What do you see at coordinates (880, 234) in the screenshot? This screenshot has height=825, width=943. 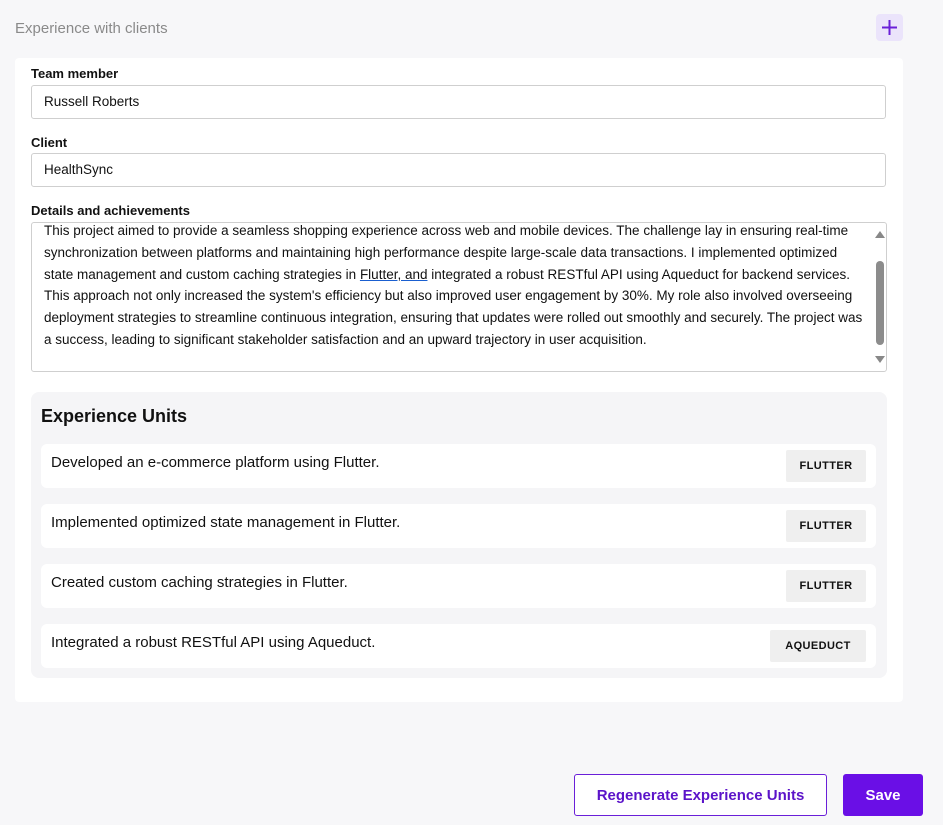 I see `scroll-up-icon` at bounding box center [880, 234].